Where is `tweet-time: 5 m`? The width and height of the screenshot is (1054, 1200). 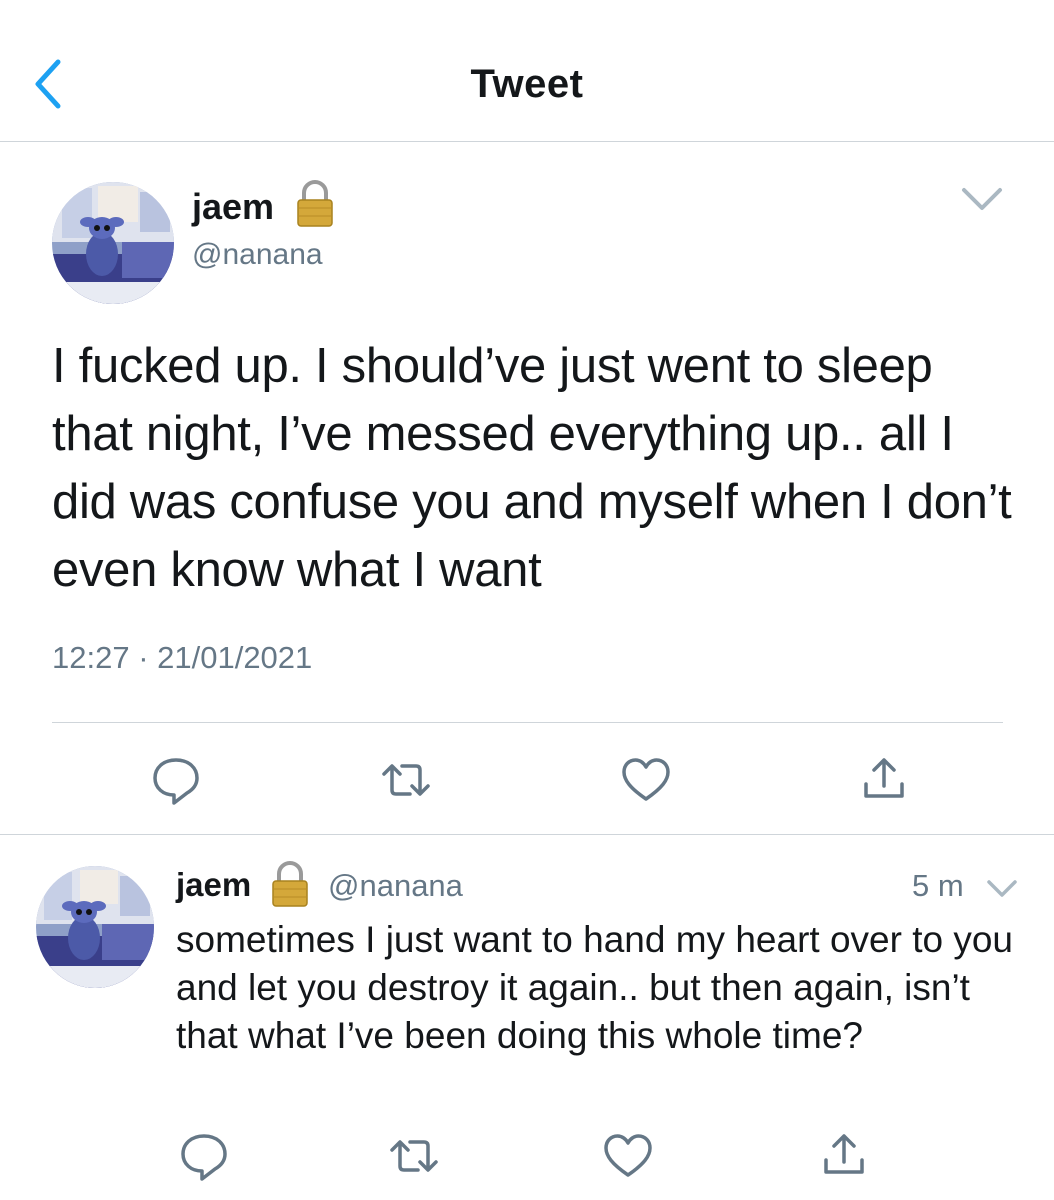
tweet-time: 5 m is located at coordinates (938, 885).